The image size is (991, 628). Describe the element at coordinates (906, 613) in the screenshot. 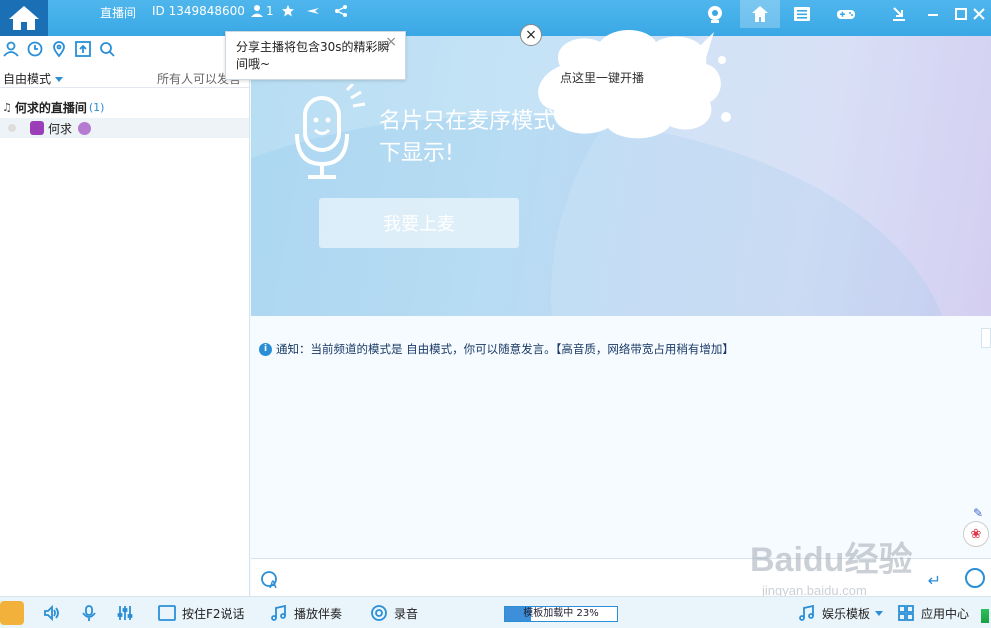

I see `grid-icon` at that location.